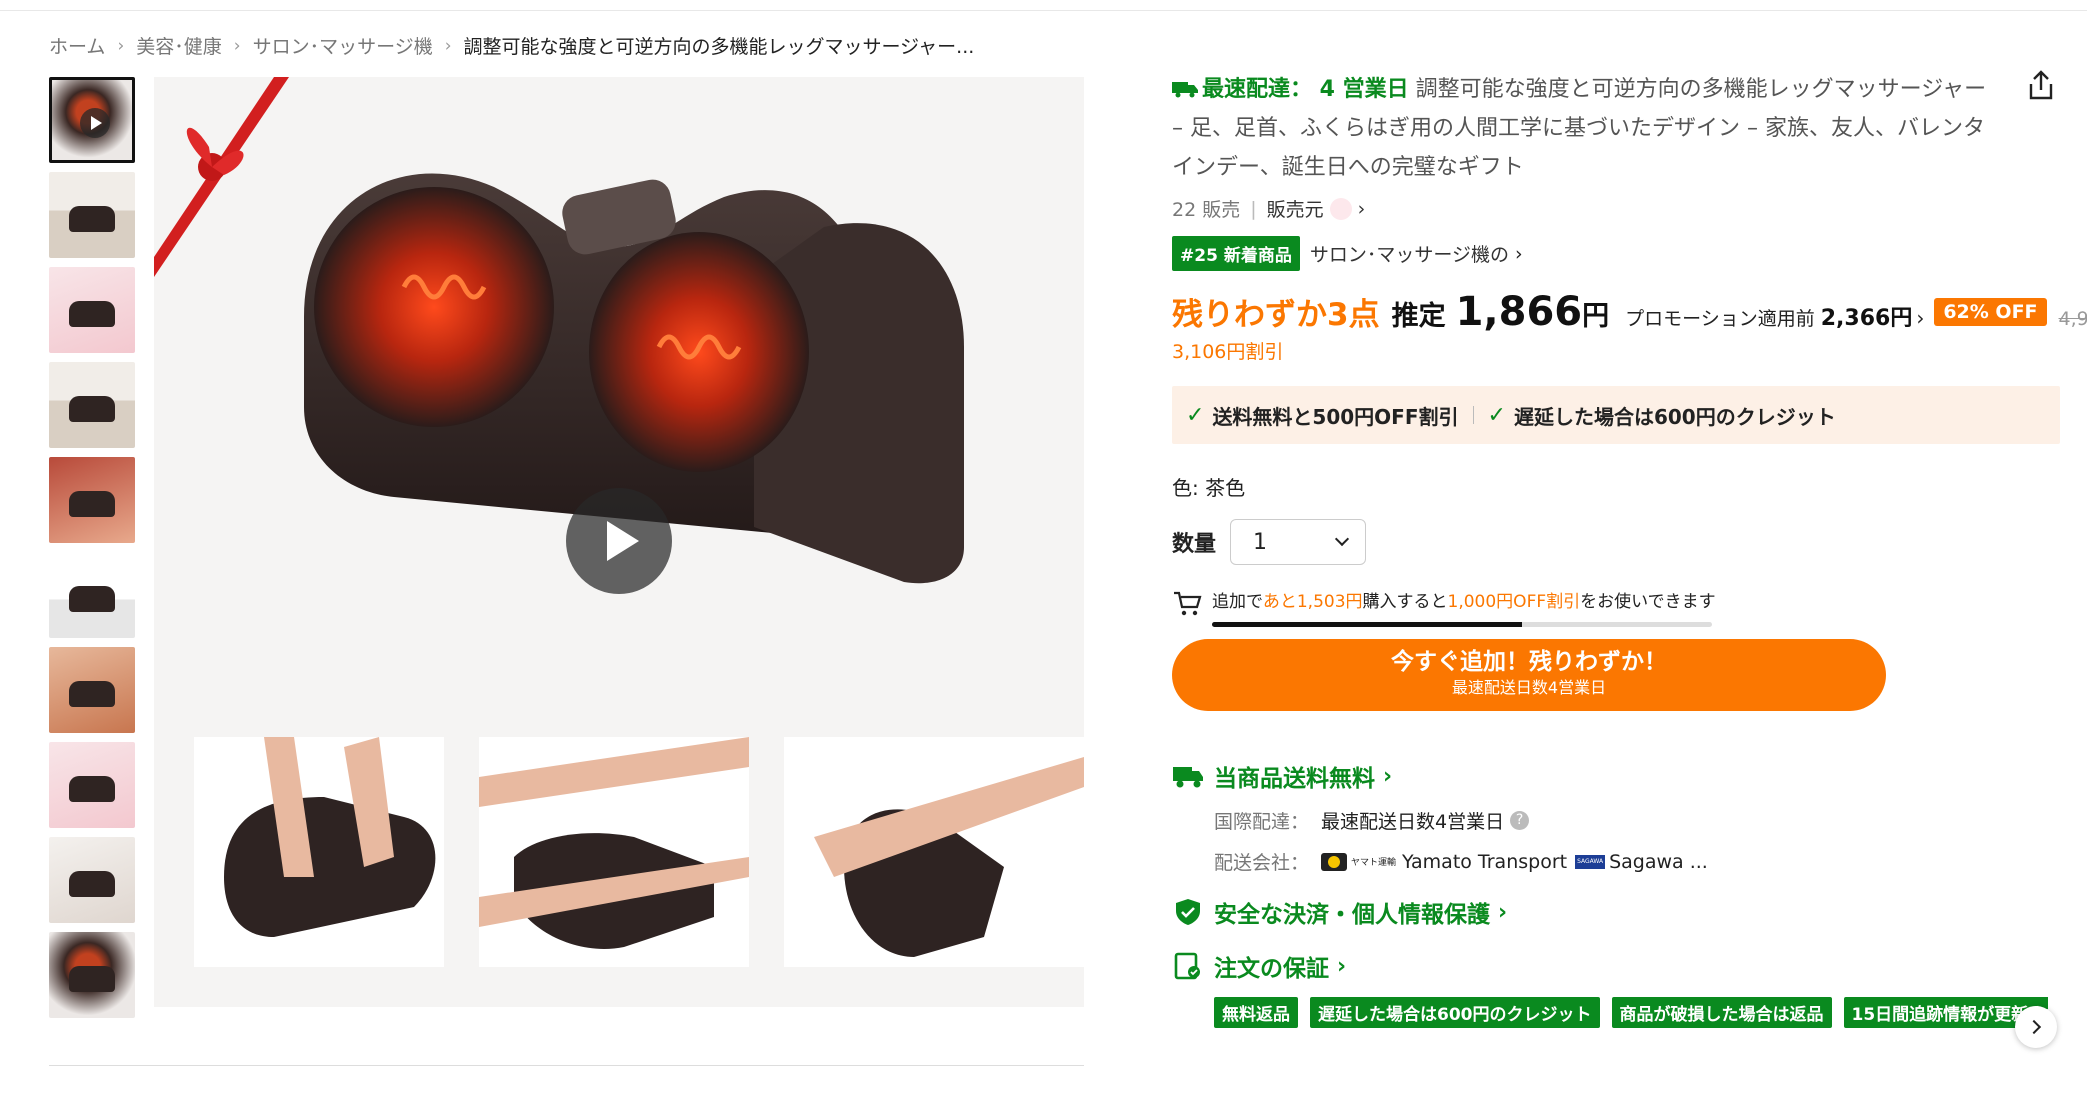 This screenshot has width=2087, height=1097. Describe the element at coordinates (1520, 820) in the screenshot. I see `help-icon: ?` at that location.